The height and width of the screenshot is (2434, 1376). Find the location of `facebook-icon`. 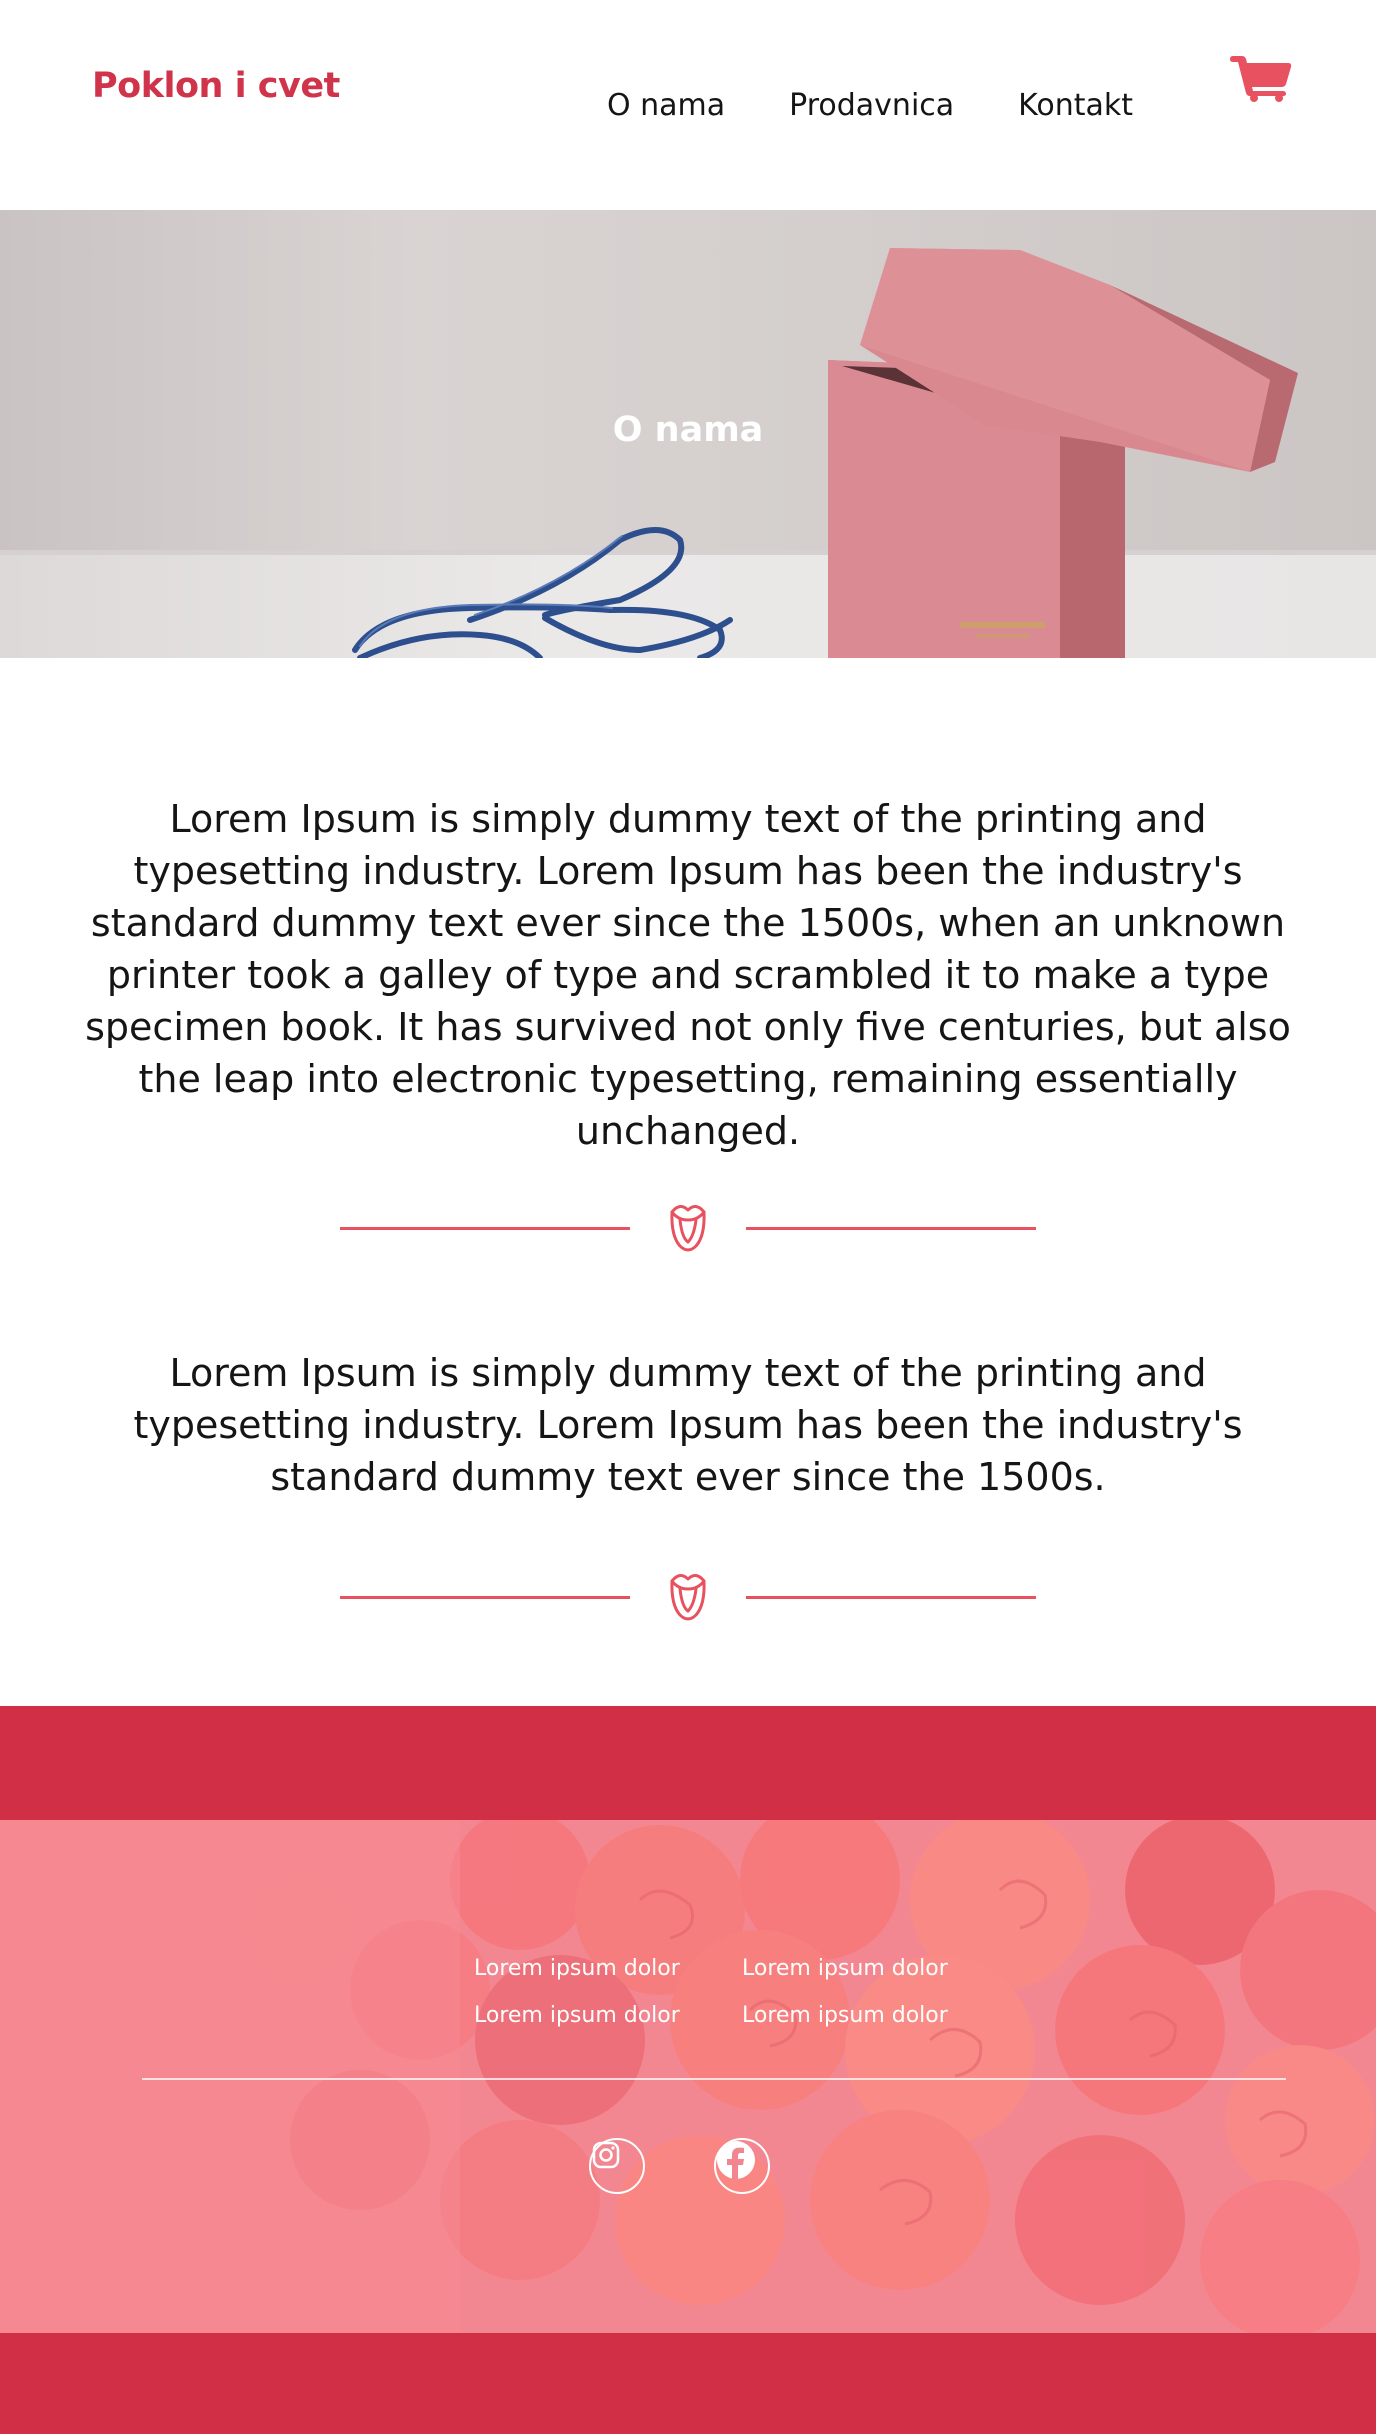

facebook-icon is located at coordinates (742, 2166).